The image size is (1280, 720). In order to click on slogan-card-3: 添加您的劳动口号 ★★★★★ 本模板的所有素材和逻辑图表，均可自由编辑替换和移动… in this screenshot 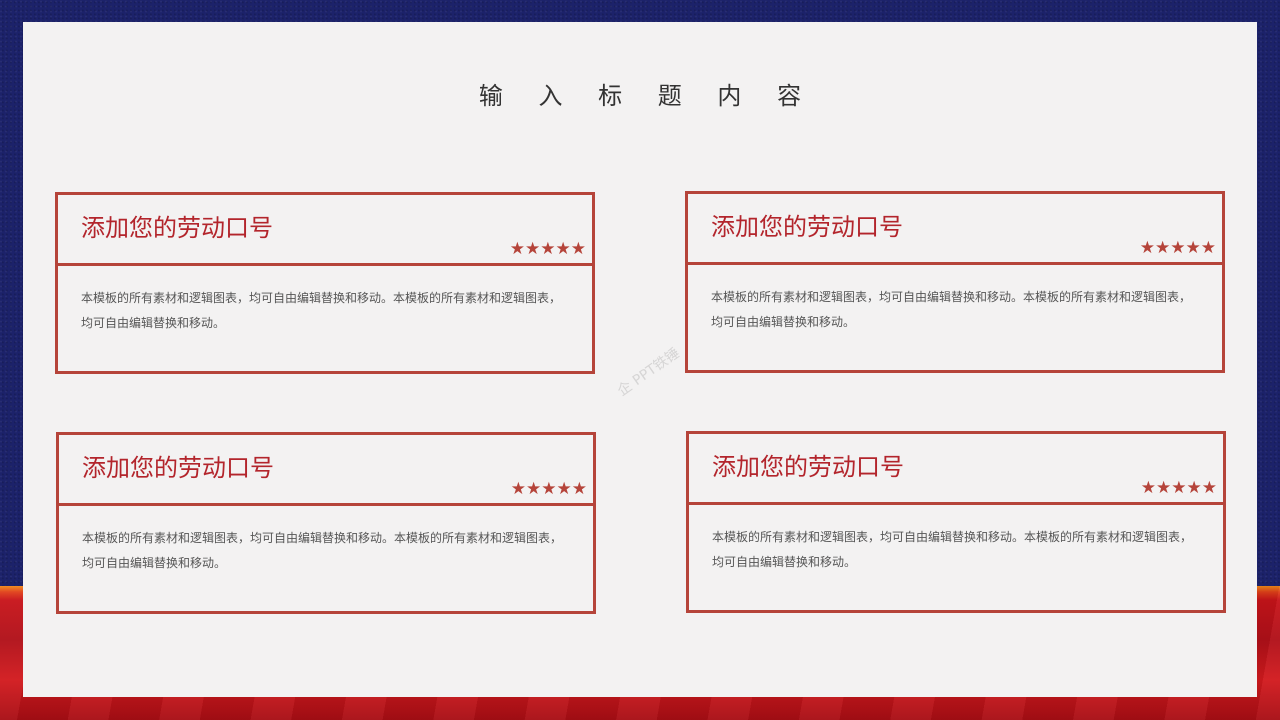, I will do `click(326, 523)`.